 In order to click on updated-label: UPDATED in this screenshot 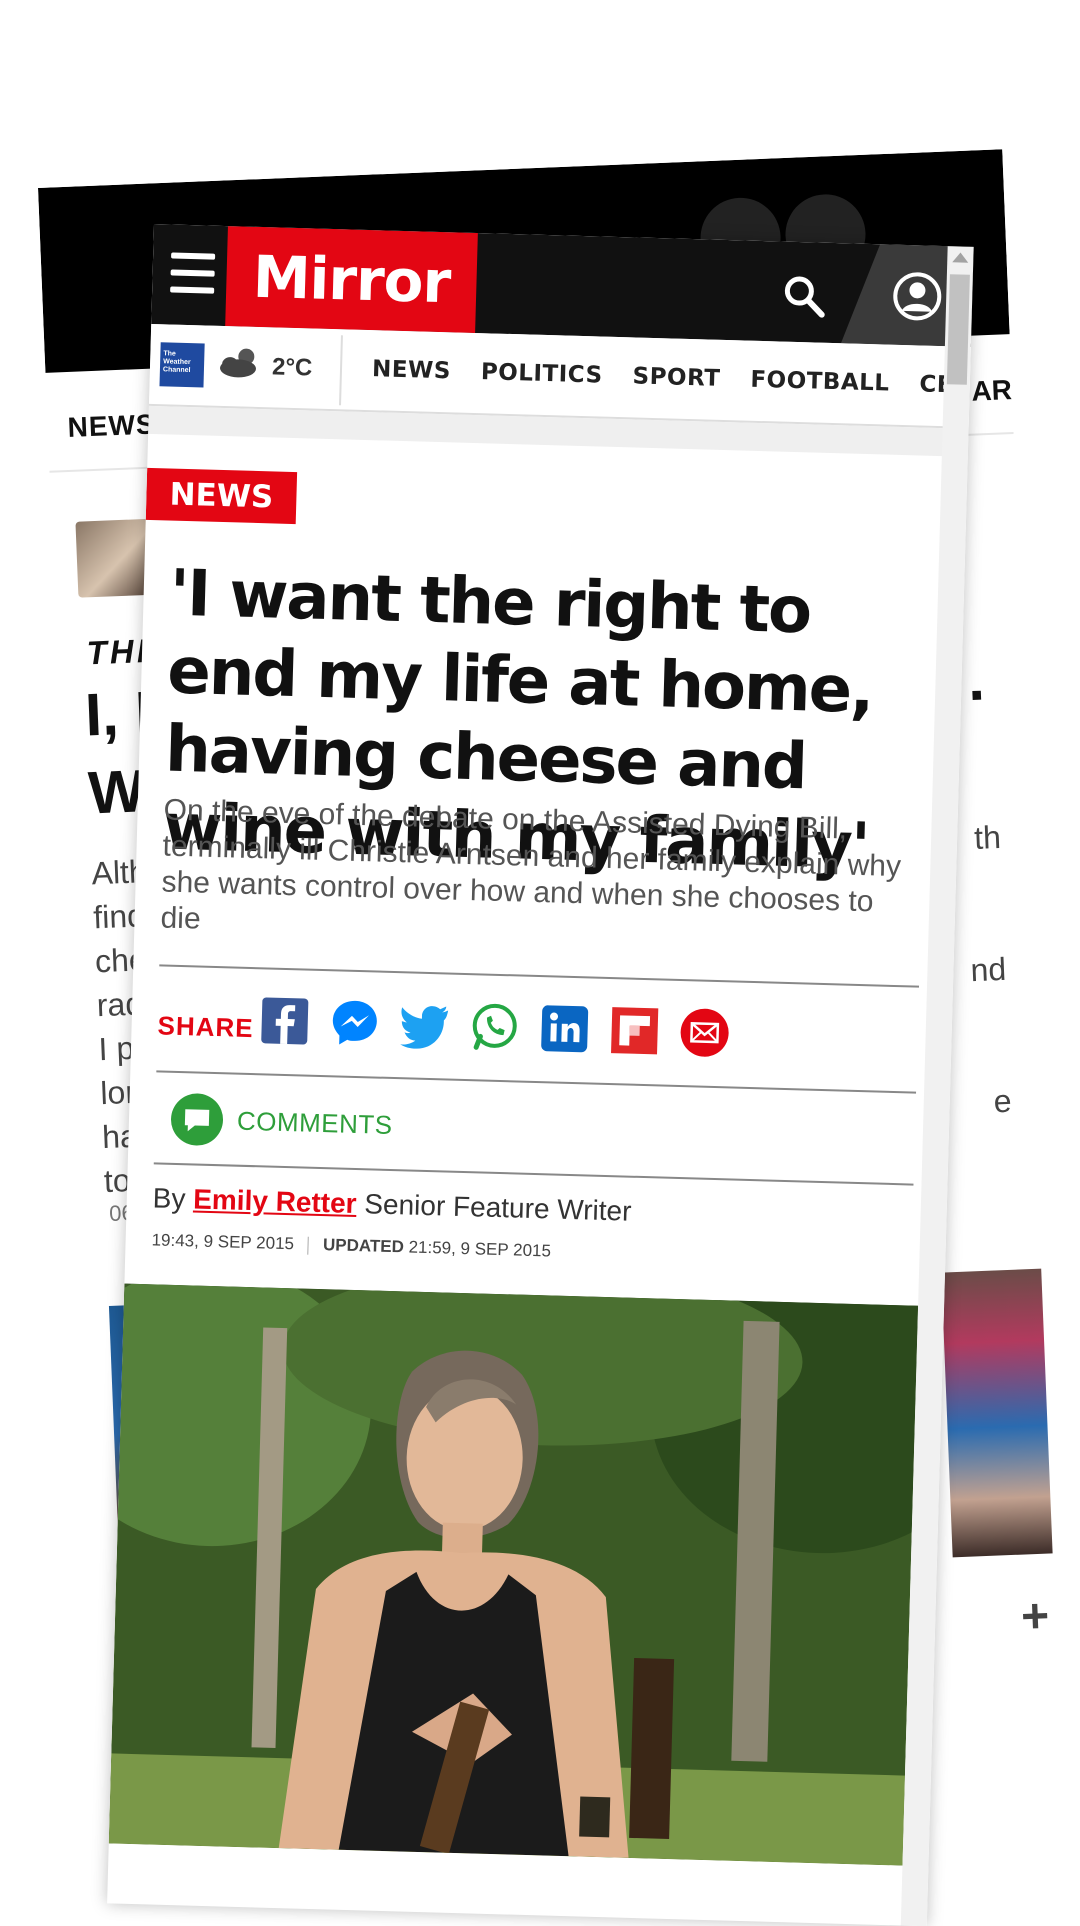, I will do `click(363, 1246)`.